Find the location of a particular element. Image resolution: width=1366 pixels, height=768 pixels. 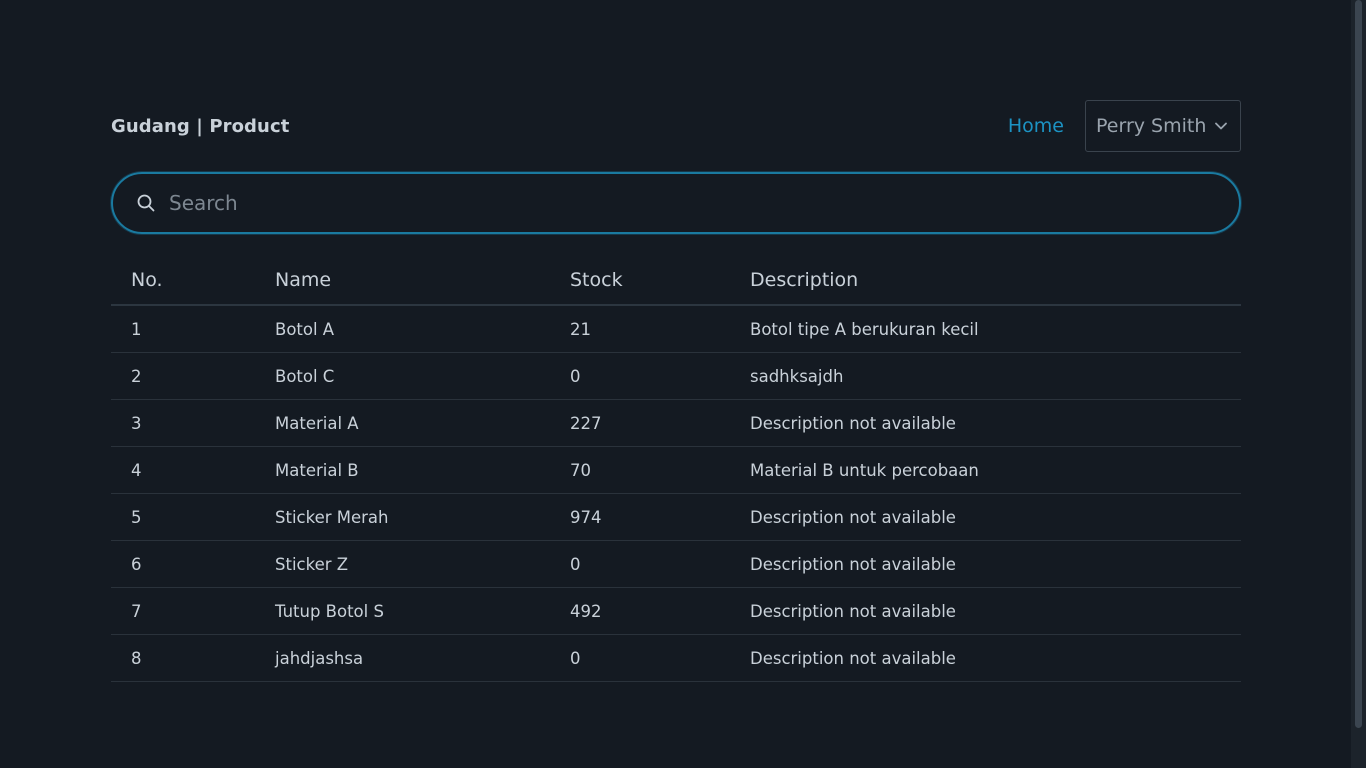

table-row: 2 Botol C 0 sadhksajdh is located at coordinates (676, 376).